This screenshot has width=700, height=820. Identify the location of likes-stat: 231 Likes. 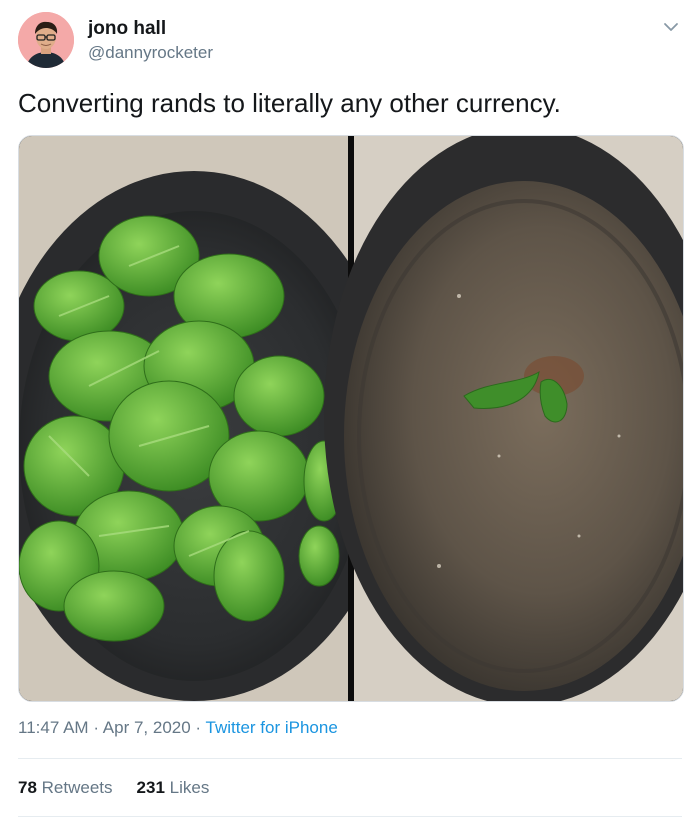
(173, 787).